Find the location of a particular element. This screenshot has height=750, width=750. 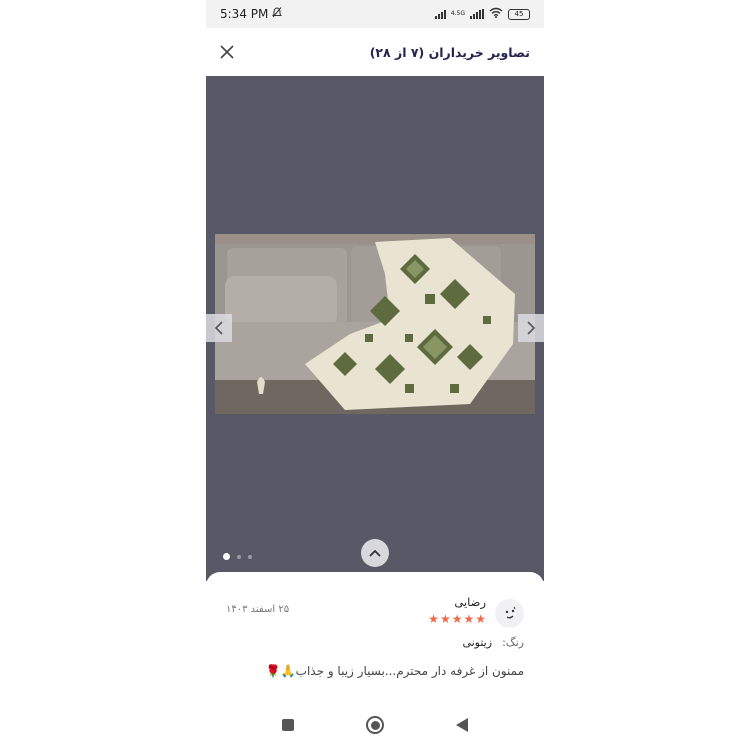

battery-icon: 45 is located at coordinates (519, 14).